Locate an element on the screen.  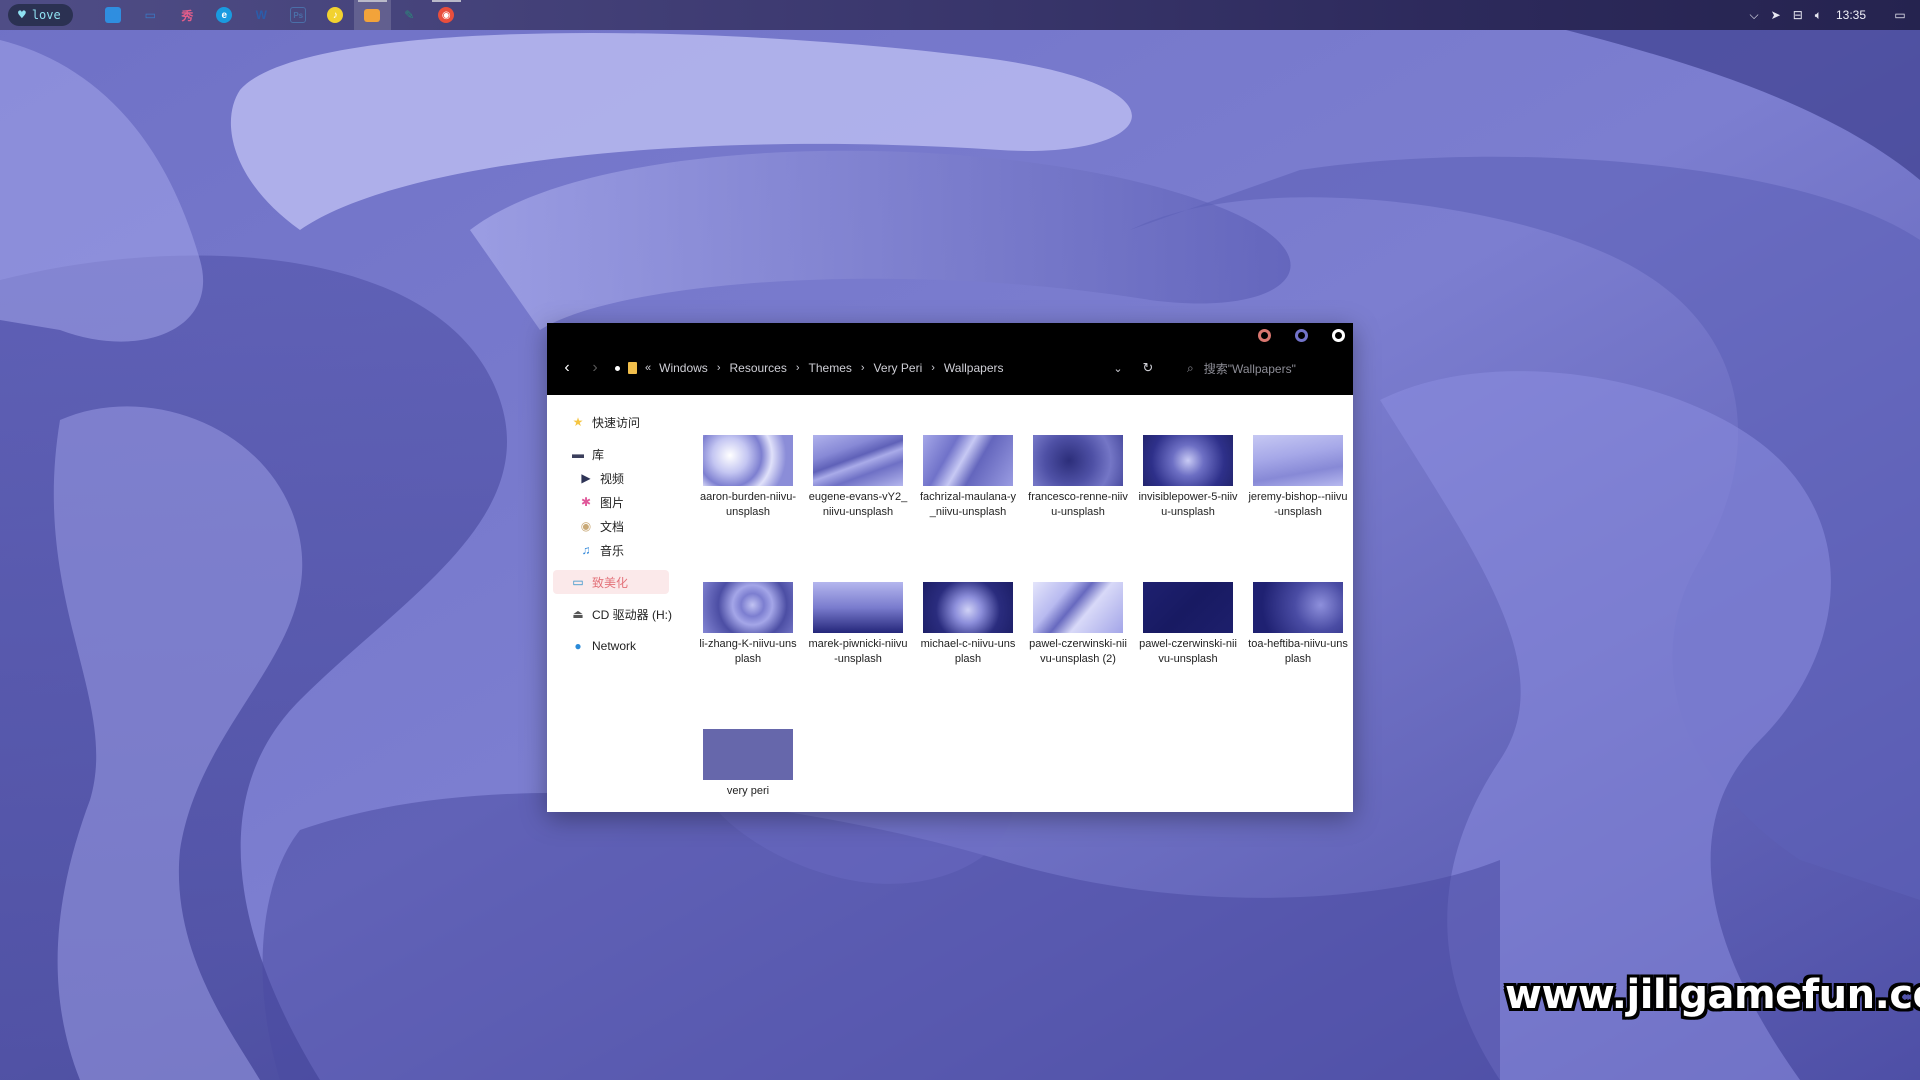
file-item: michael-c-niivu-unsplash is located at coordinates (968, 649).